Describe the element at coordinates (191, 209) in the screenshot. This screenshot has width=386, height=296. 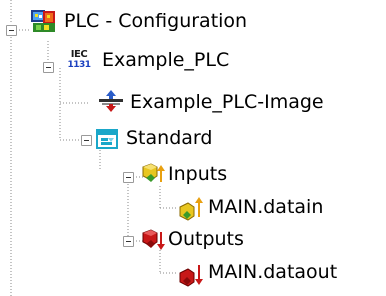
I see `input-variable-icon` at that location.